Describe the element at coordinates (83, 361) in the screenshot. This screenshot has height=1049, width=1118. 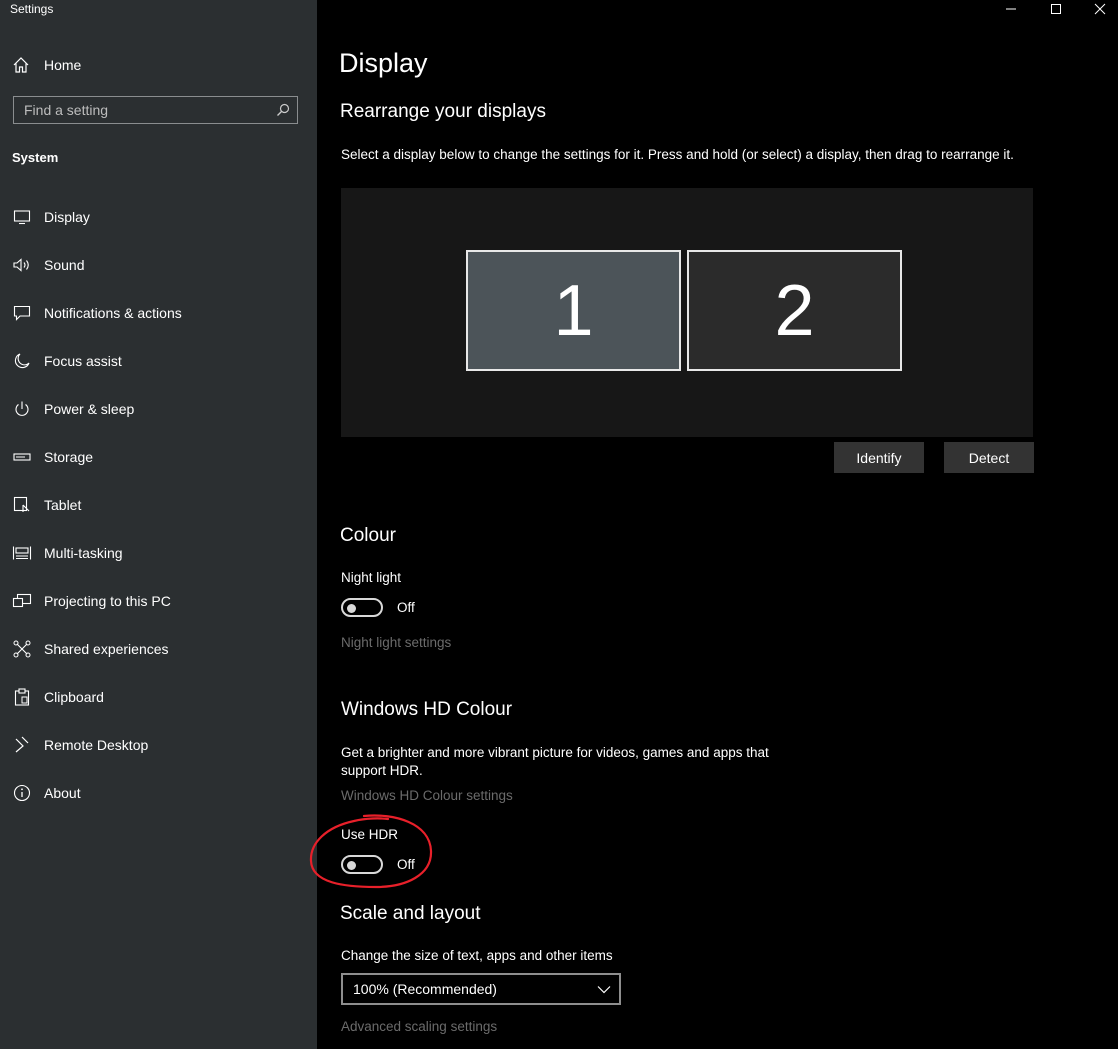
I see `sidebar-item-label: Focus assist` at that location.